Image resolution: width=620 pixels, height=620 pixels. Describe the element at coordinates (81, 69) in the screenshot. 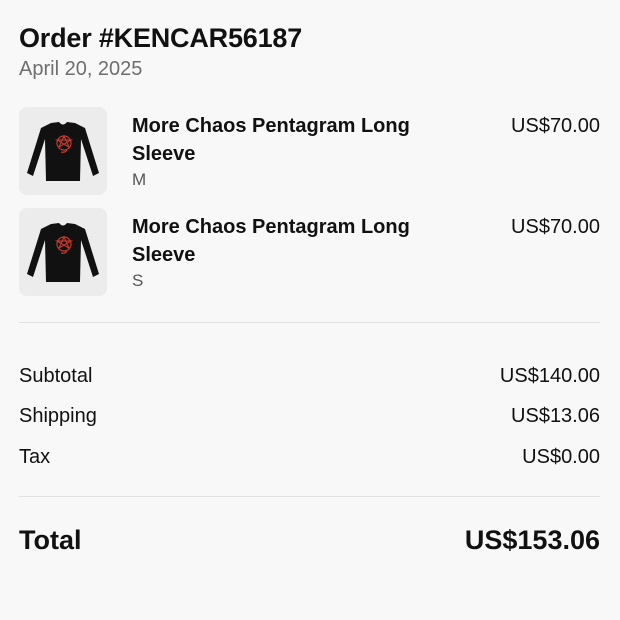

I see `order-date: April 20, 2025` at that location.